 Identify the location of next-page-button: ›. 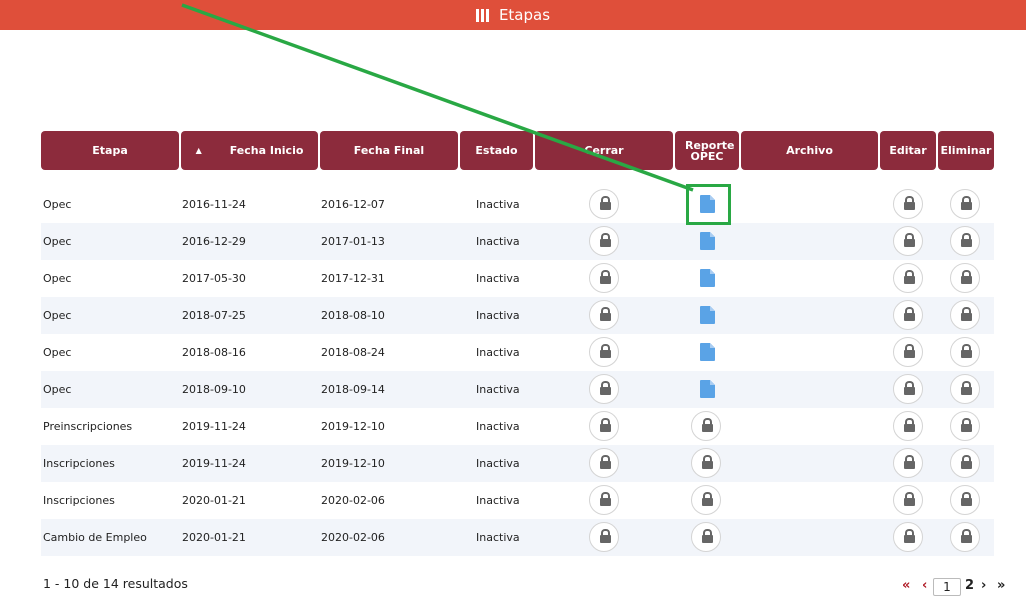
(983, 585).